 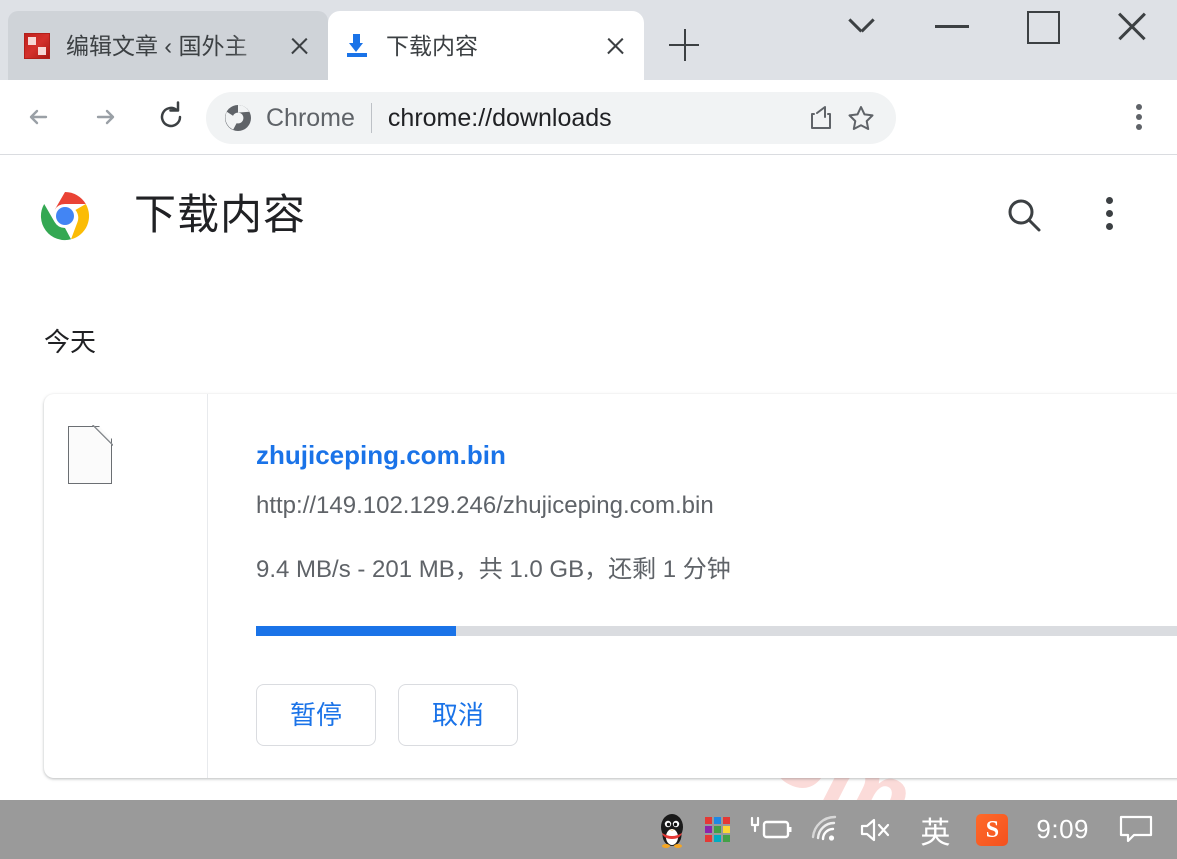 What do you see at coordinates (1136, 829) in the screenshot?
I see `notification-icon` at bounding box center [1136, 829].